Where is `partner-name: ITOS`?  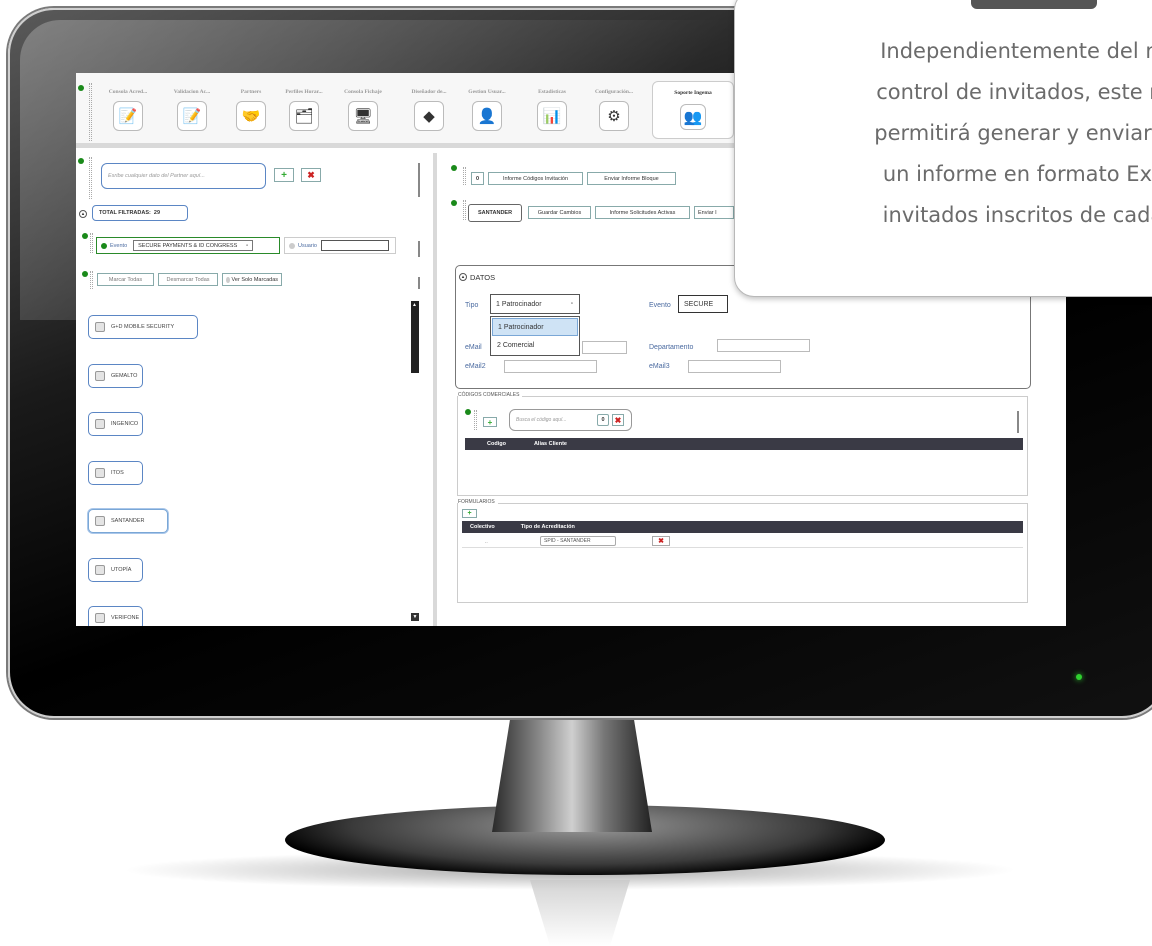
partner-name: ITOS is located at coordinates (117, 472).